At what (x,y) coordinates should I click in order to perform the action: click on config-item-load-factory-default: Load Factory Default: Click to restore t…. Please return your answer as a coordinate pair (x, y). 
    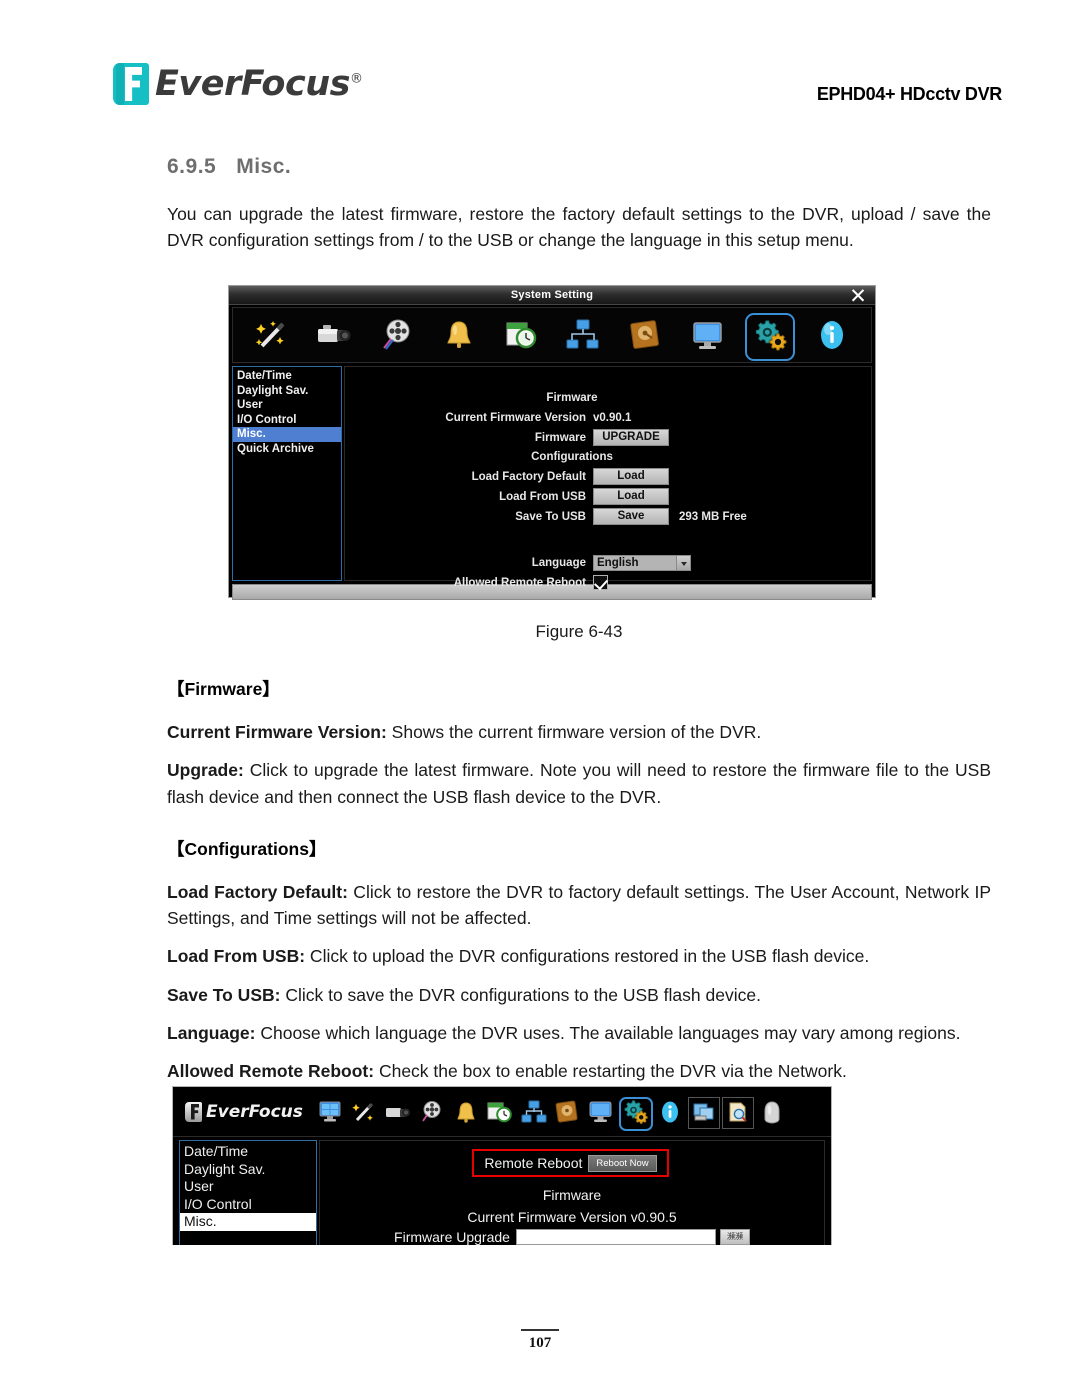
    Looking at the image, I should click on (579, 905).